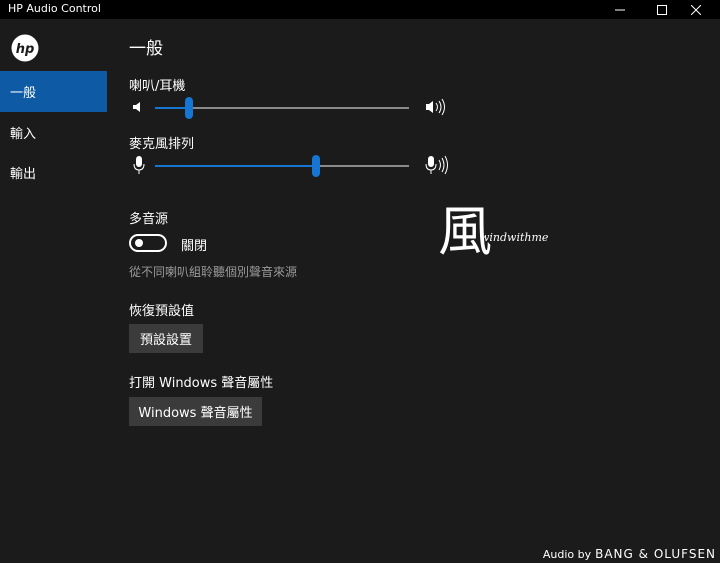 This screenshot has height=563, width=720. What do you see at coordinates (53, 172) in the screenshot?
I see `sidebar-item-output: 輸出` at bounding box center [53, 172].